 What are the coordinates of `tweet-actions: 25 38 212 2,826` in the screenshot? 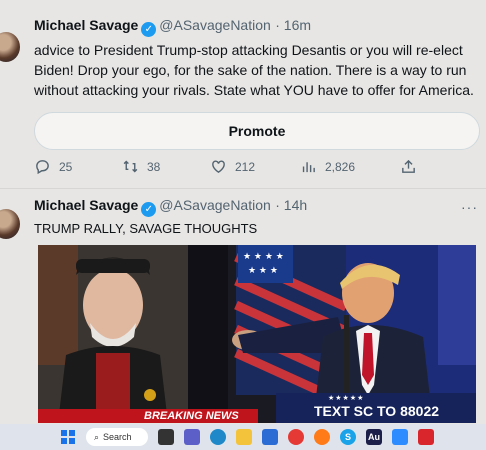 It's located at (244, 169).